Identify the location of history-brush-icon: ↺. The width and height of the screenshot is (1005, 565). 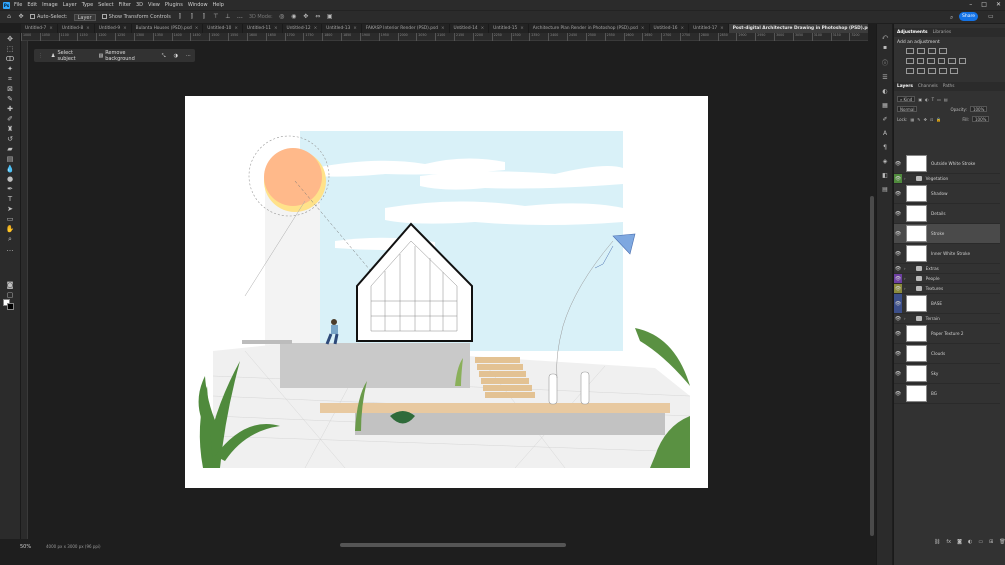
(10, 139).